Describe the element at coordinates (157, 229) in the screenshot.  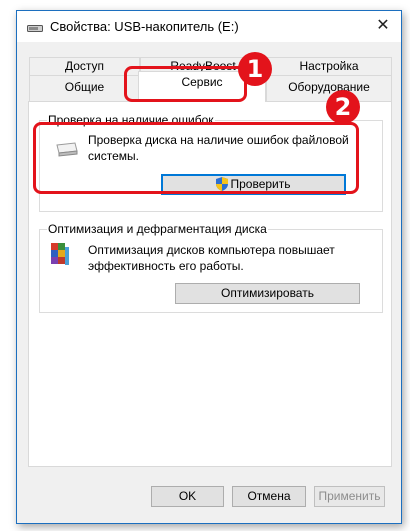
I see `group-title: Оптимизация и дефрагментация диска` at that location.